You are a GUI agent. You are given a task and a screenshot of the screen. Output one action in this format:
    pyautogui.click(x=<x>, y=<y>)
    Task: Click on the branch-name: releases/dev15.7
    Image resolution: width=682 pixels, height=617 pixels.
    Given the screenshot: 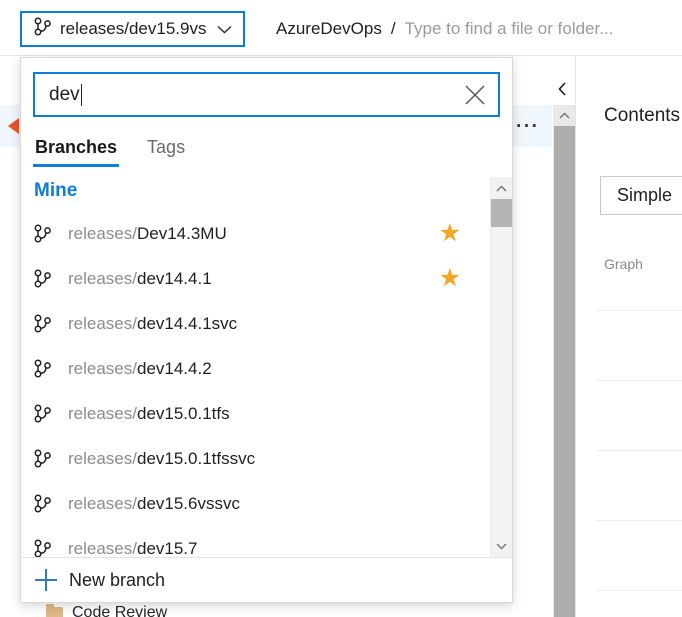 What is the action you would take?
    pyautogui.click(x=273, y=548)
    